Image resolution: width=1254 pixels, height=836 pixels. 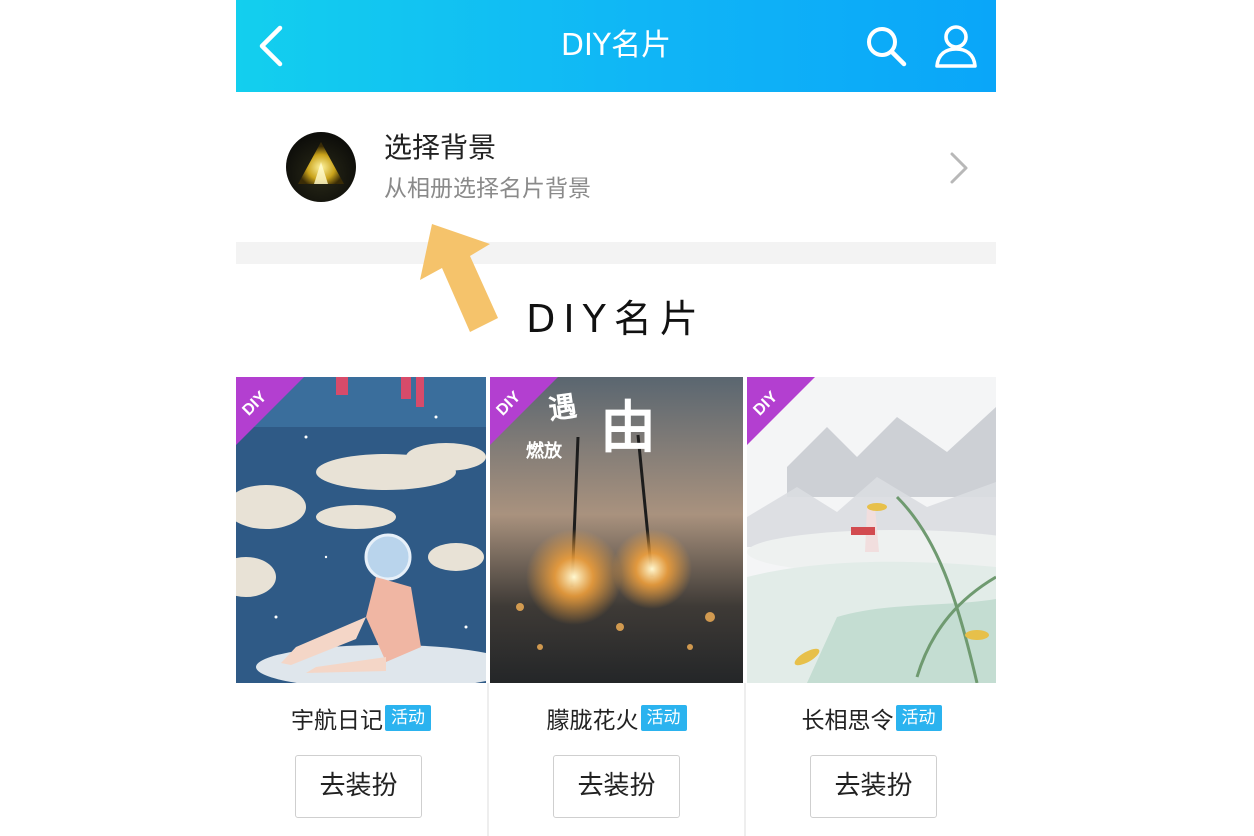 I want to click on background-picker-subtitle: 从相册选择名片背景, so click(x=487, y=189).